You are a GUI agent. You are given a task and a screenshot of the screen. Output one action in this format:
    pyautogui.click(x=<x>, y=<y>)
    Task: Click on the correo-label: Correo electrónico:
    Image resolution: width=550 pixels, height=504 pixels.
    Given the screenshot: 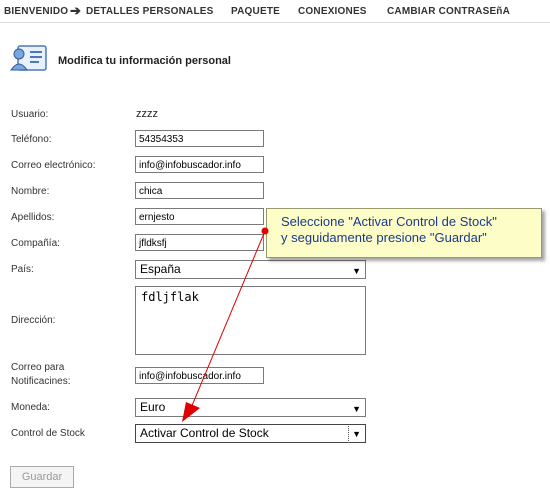 What is the action you would take?
    pyautogui.click(x=53, y=165)
    